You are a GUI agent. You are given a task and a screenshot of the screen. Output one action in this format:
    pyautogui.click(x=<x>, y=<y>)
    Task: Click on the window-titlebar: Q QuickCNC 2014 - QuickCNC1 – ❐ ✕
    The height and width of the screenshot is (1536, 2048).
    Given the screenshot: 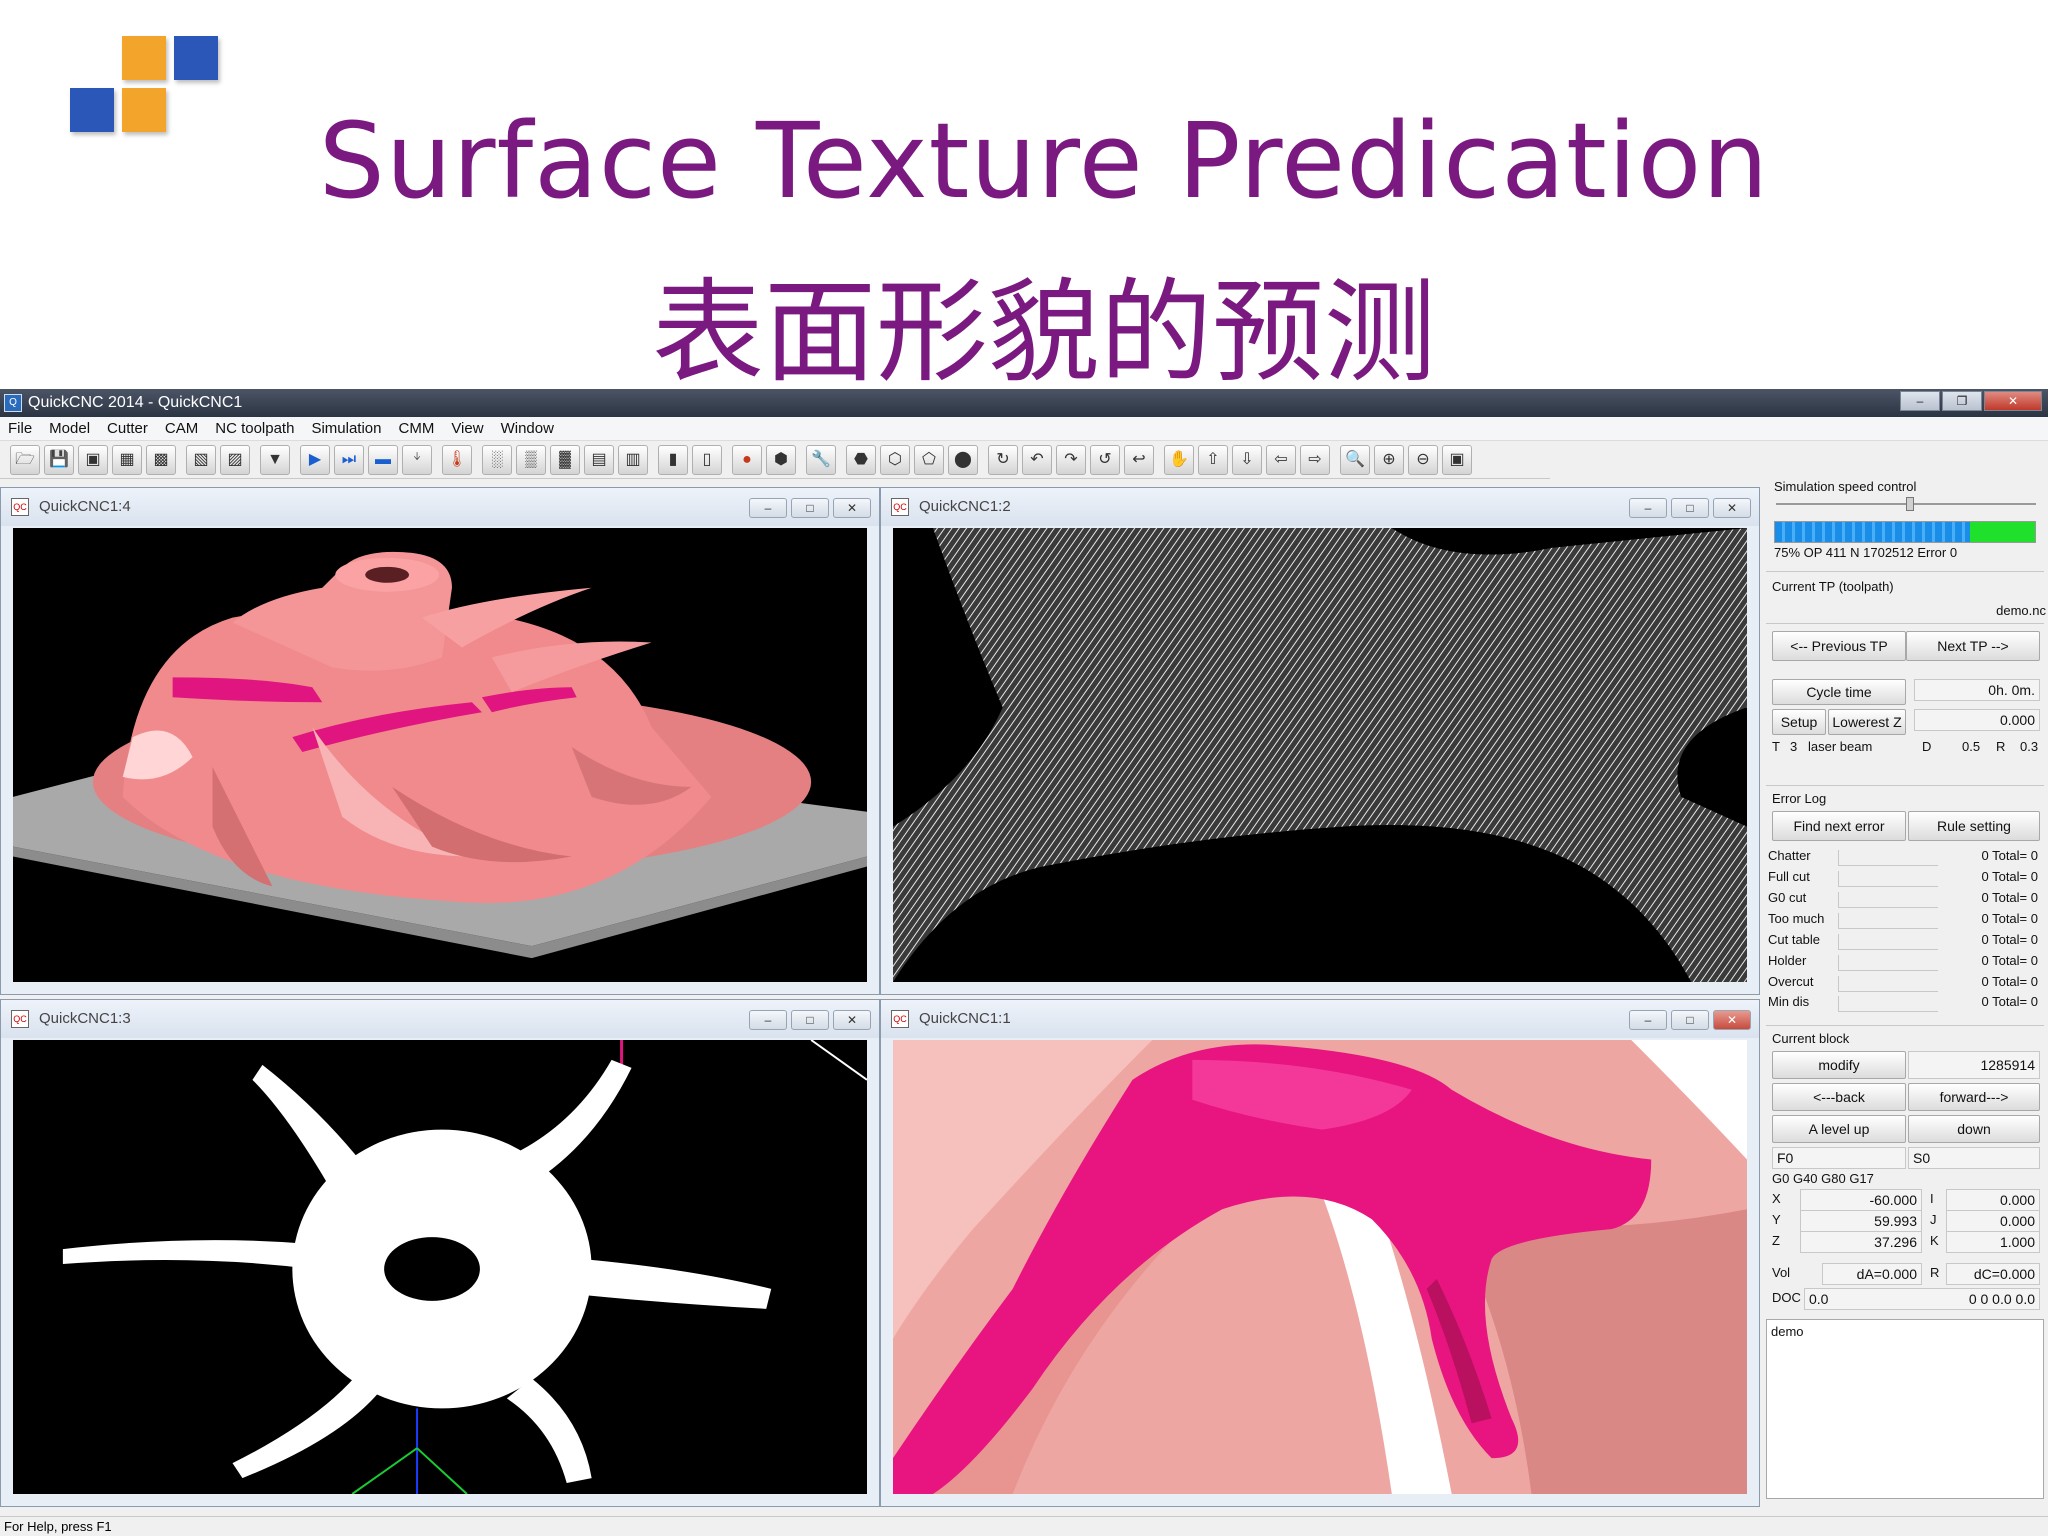 What is the action you would take?
    pyautogui.click(x=1024, y=403)
    